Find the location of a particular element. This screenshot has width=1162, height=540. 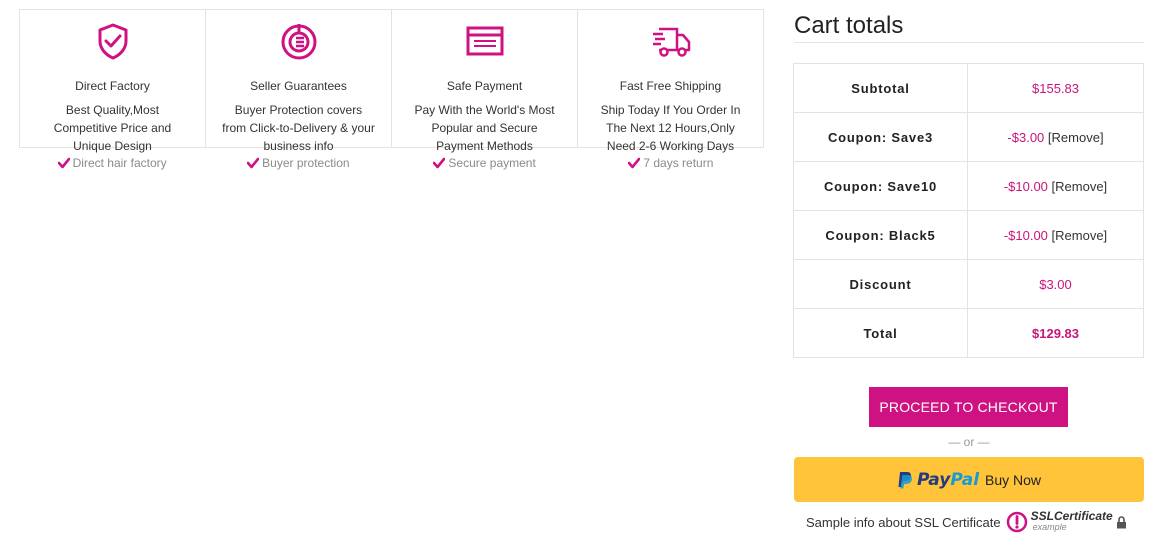

check-item-direct-hair-factory: Direct hair factory is located at coordinates (112, 163).